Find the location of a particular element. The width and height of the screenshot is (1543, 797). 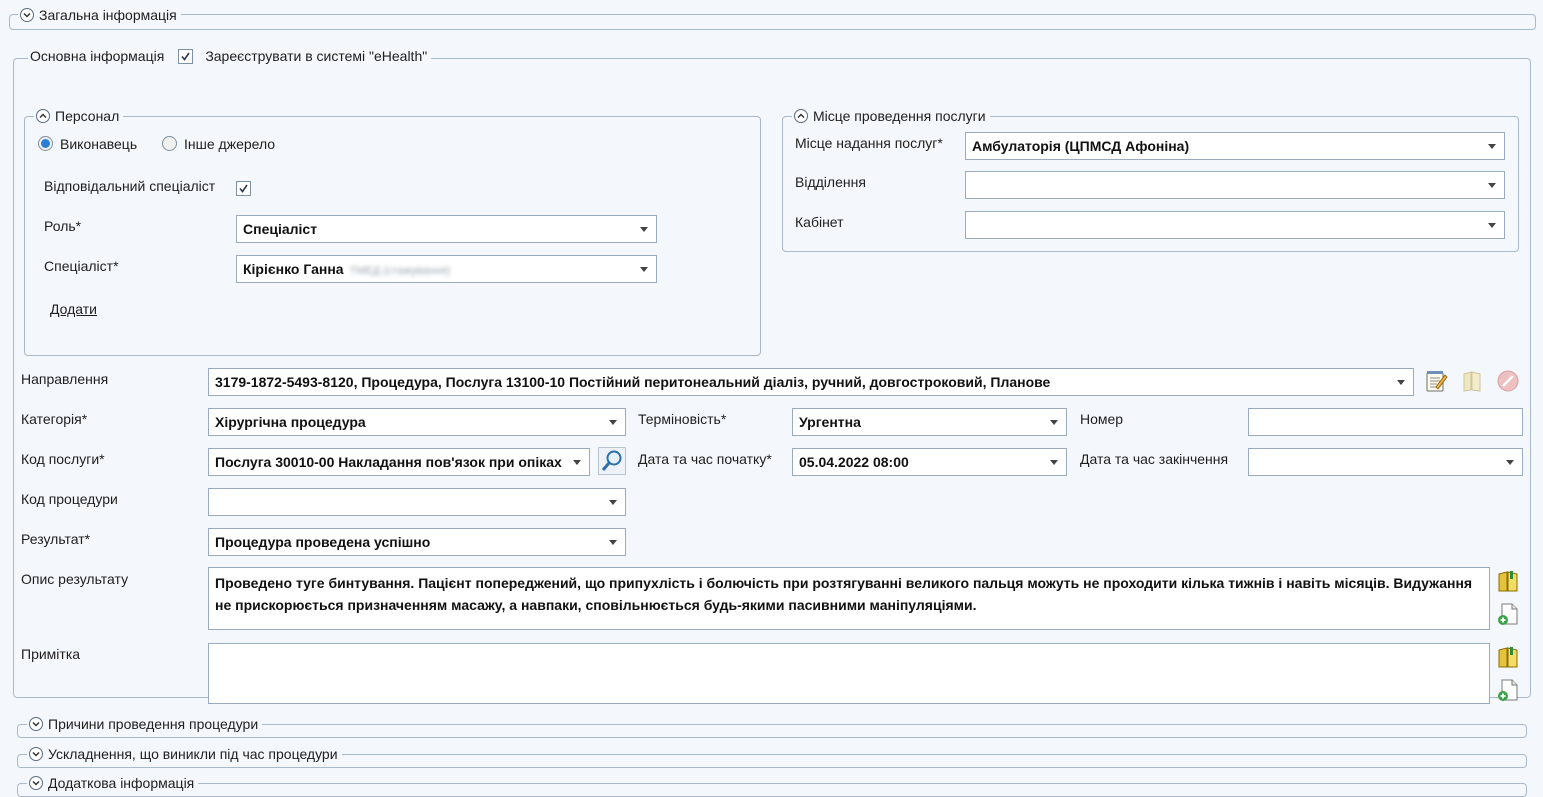

role-label: Роль* is located at coordinates (63, 226).